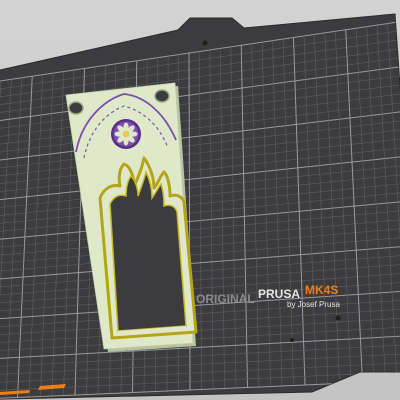  I want to click on brand-name: PRUSA, so click(279, 294).